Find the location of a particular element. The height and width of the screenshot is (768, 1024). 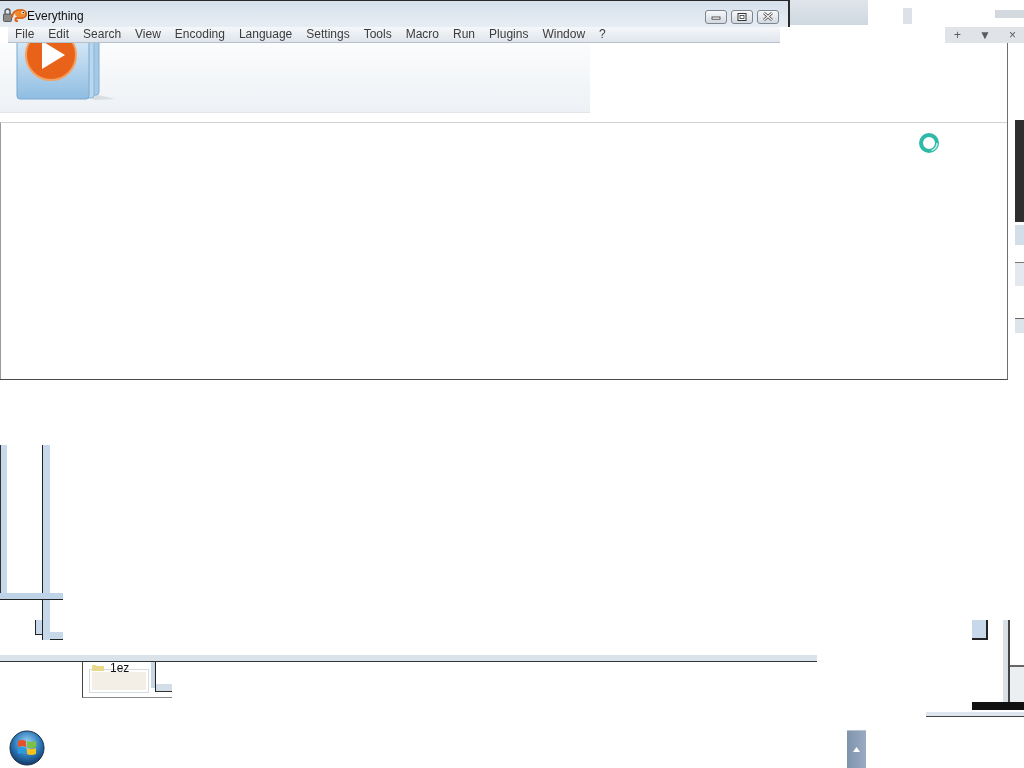

loading-ring-icon is located at coordinates (929, 143).